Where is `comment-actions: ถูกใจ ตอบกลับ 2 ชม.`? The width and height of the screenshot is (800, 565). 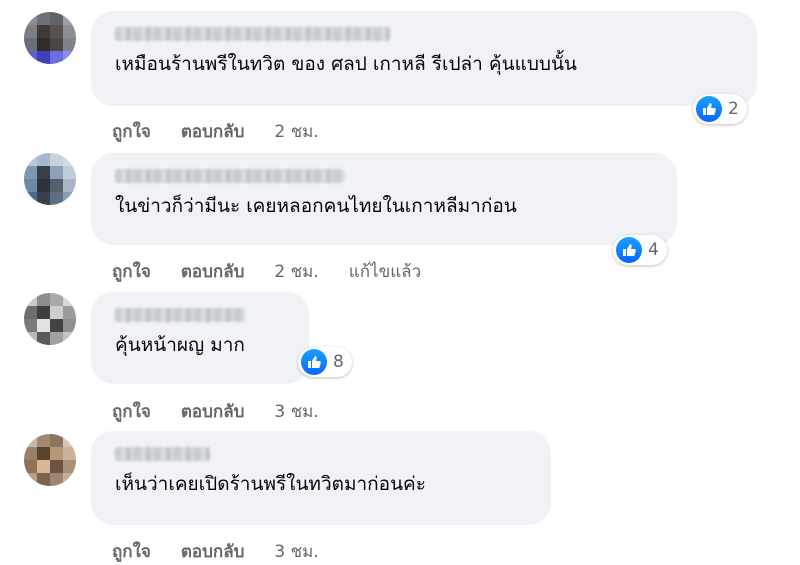
comment-actions: ถูกใจ ตอบกลับ 2 ชม. is located at coordinates (230, 131).